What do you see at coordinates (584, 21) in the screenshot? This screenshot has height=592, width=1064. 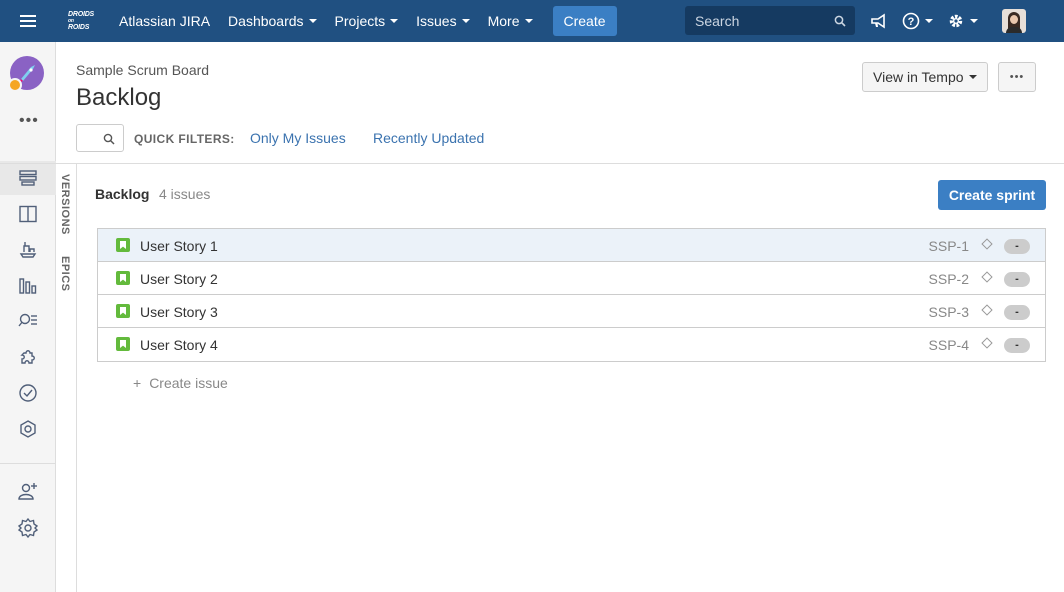 I see `create-button: Create` at bounding box center [584, 21].